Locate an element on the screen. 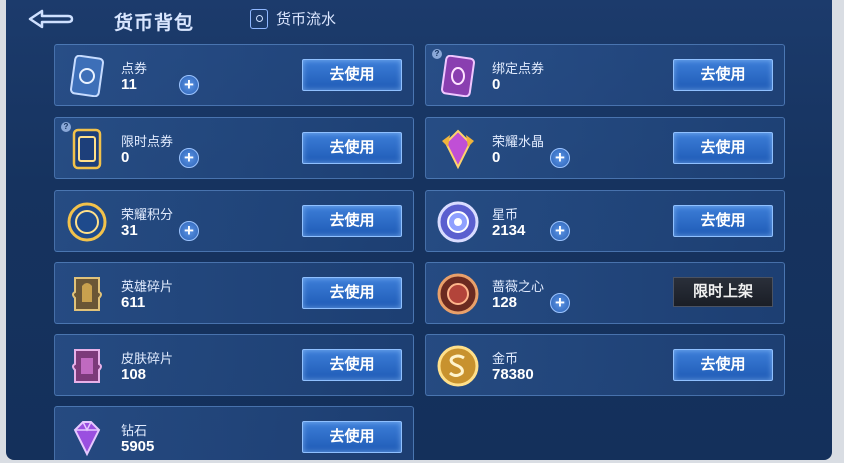 Image resolution: width=844 pixels, height=463 pixels. currency-name: 点券 is located at coordinates (134, 68).